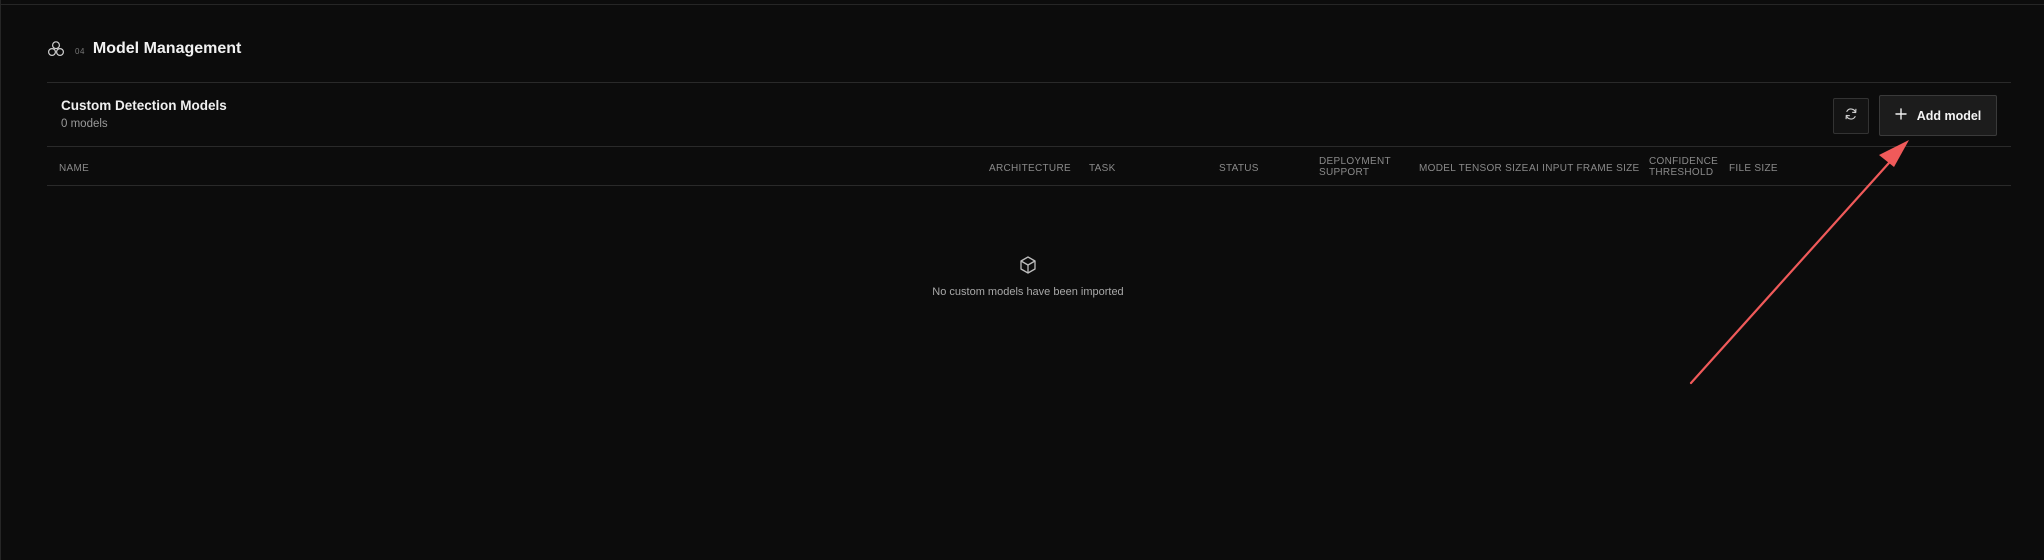 This screenshot has width=2044, height=560. I want to click on add-model-button: Add model, so click(1938, 115).